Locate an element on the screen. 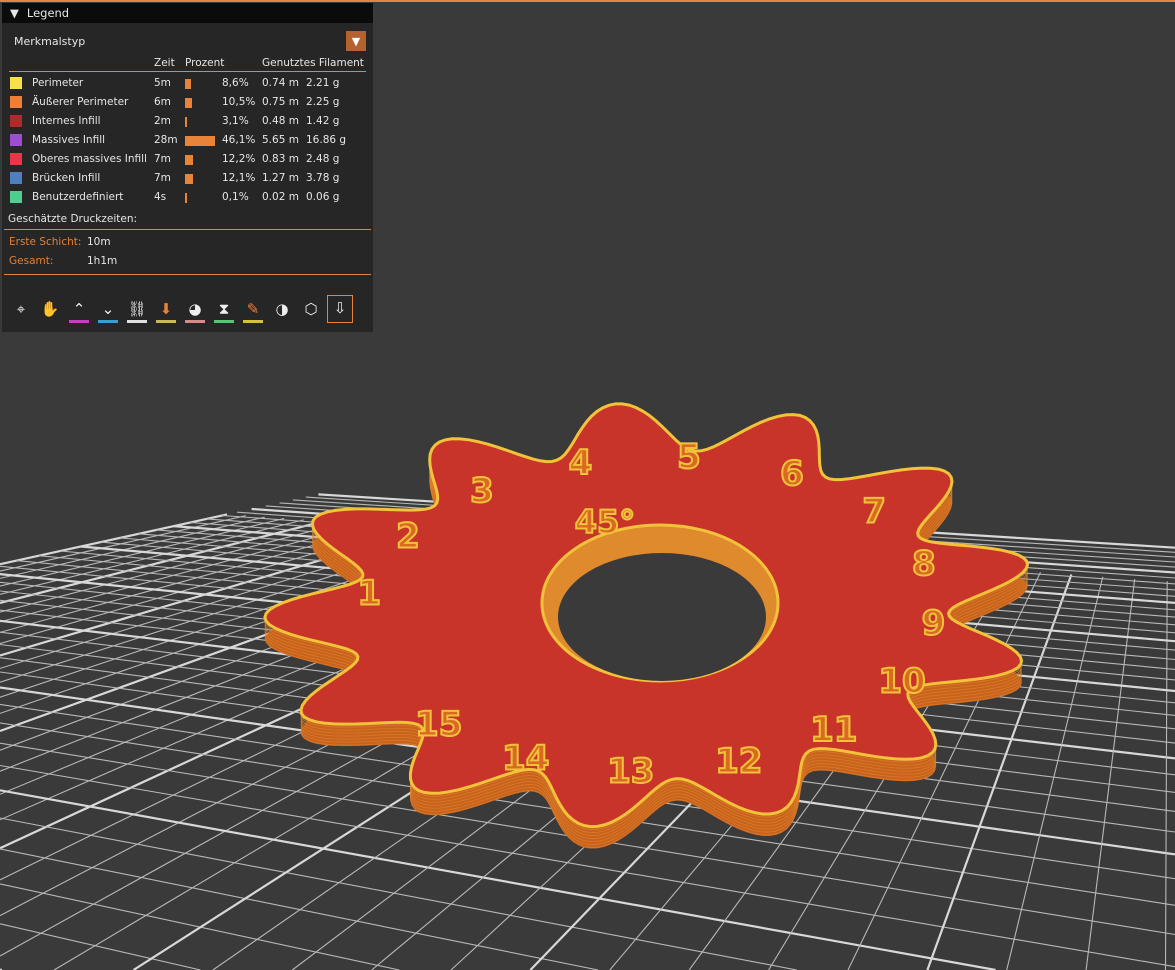 This screenshot has width=1175, height=970. feature-length: 0.02 m is located at coordinates (280, 197).